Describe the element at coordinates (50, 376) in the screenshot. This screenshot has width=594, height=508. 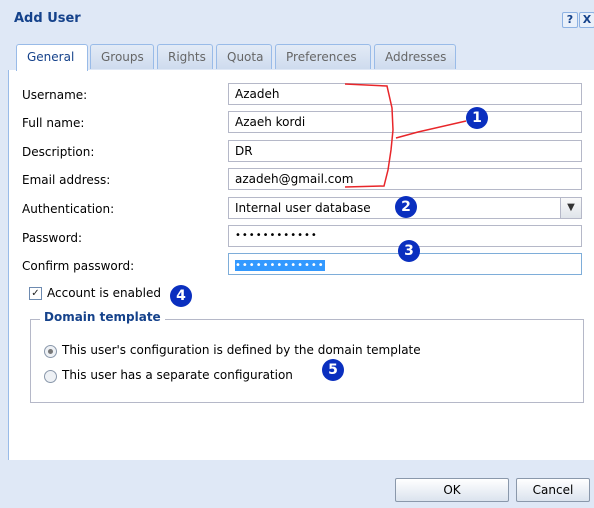
I see `separate-config-radio` at that location.